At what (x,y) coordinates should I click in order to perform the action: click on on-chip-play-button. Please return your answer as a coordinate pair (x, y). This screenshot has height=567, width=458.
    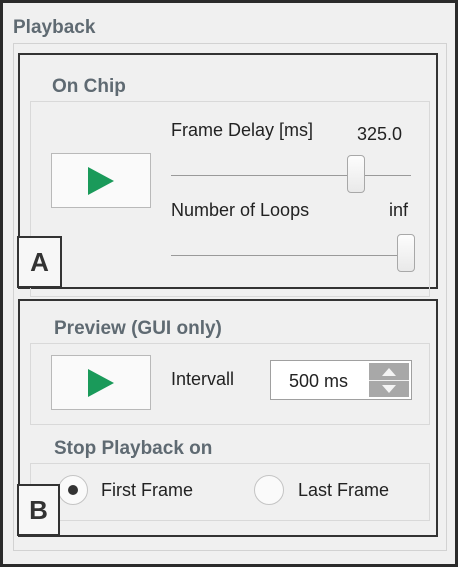
    Looking at the image, I should click on (101, 180).